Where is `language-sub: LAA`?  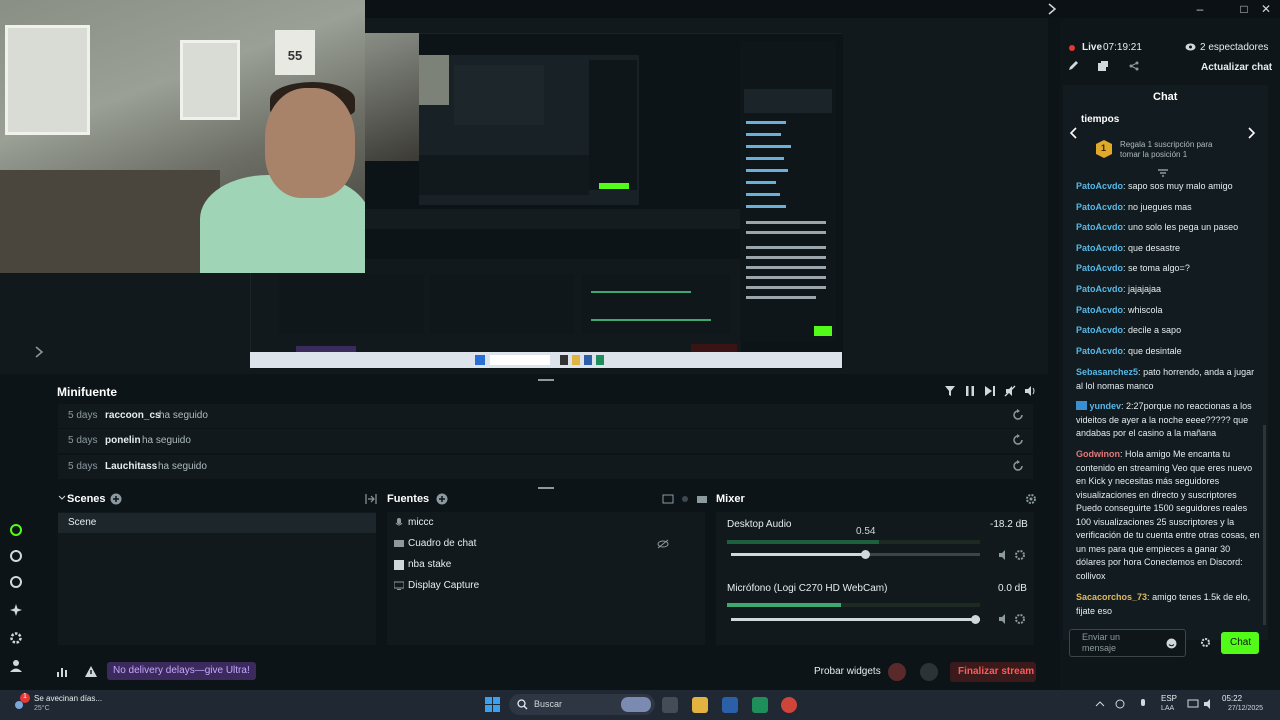 language-sub: LAA is located at coordinates (1168, 708).